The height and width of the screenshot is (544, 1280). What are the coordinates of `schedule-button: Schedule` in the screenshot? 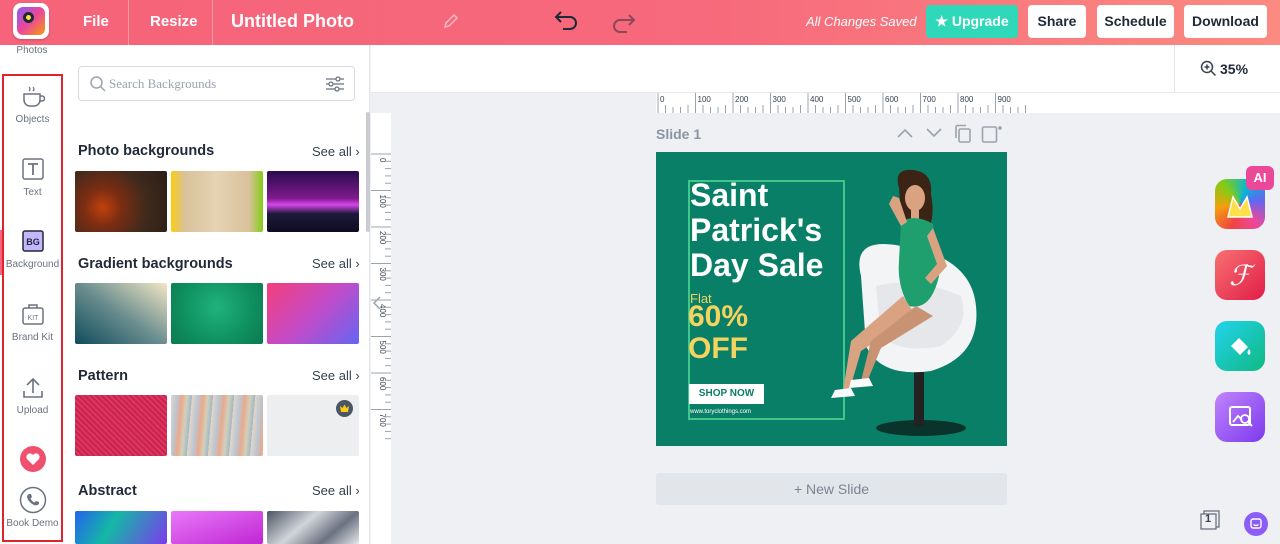 It's located at (1135, 21).